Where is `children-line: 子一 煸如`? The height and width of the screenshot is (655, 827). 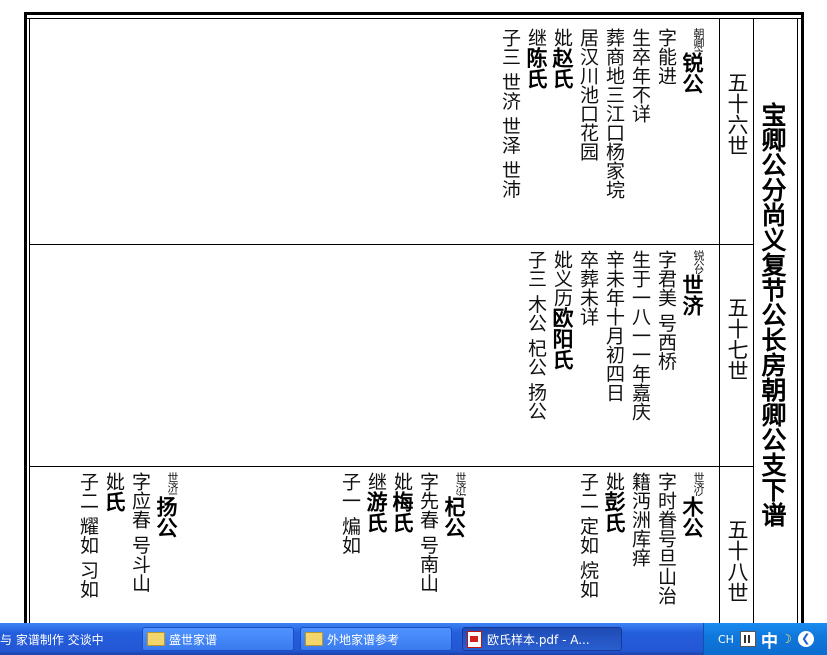
children-line: 子一 煸如 is located at coordinates (350, 513).